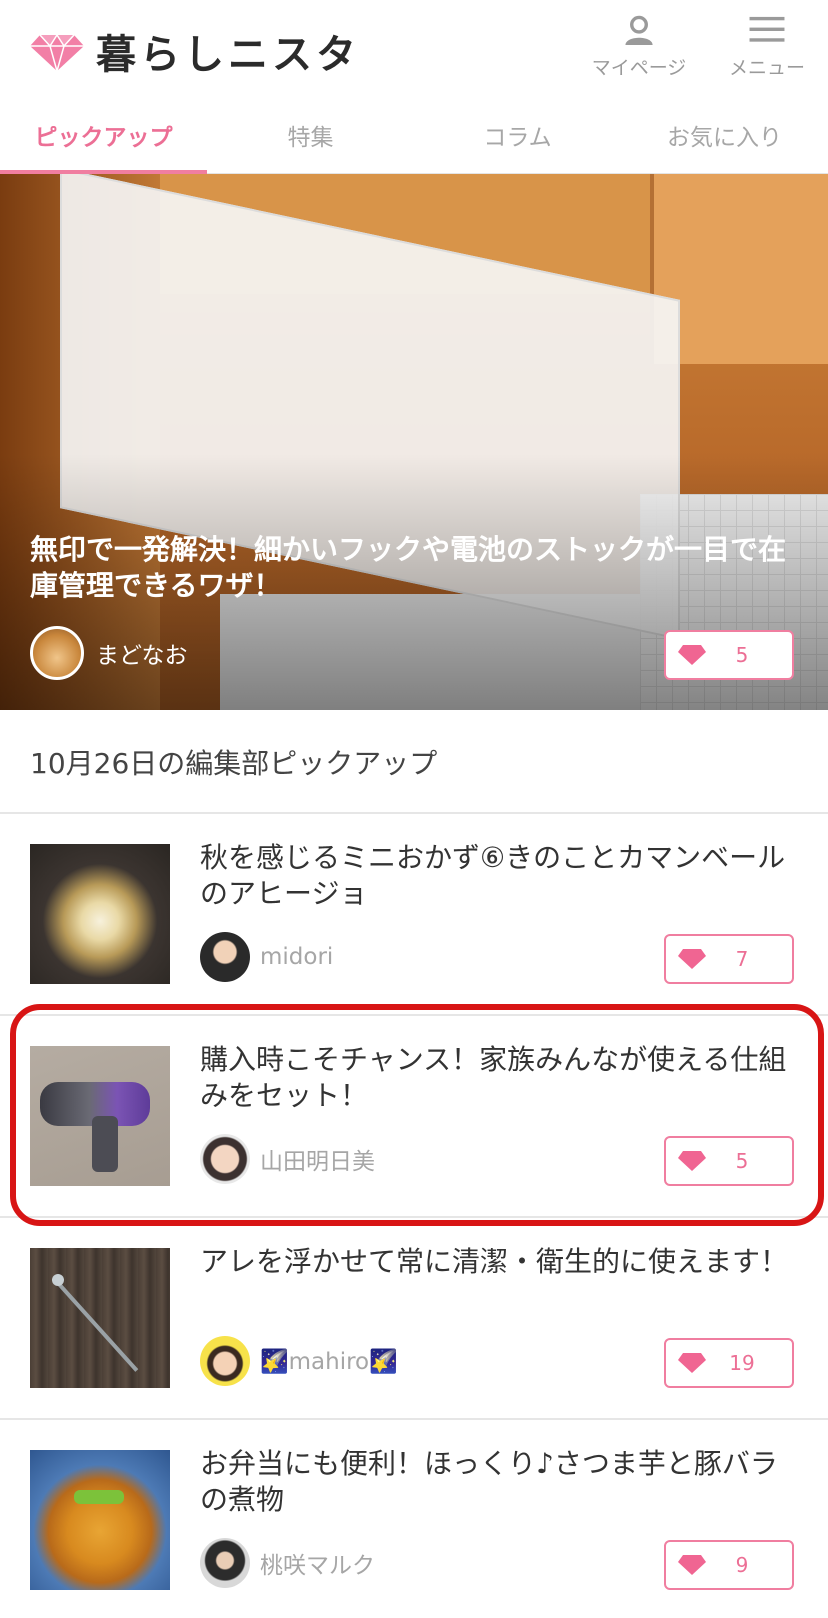  Describe the element at coordinates (729, 655) in the screenshot. I see `like-button: 5` at that location.